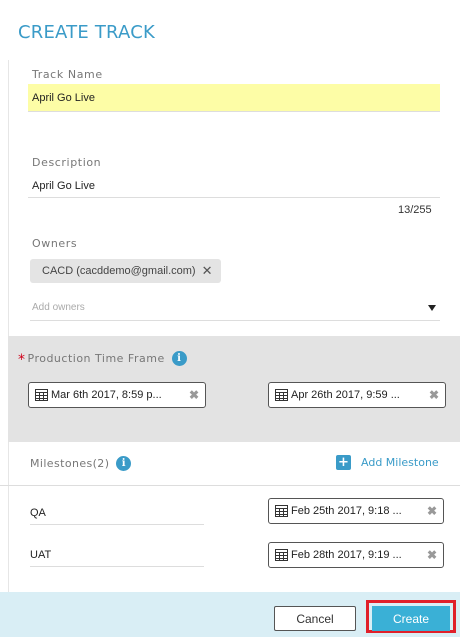 The height and width of the screenshot is (637, 460). Describe the element at coordinates (234, 186) in the screenshot. I see `description-input` at that location.